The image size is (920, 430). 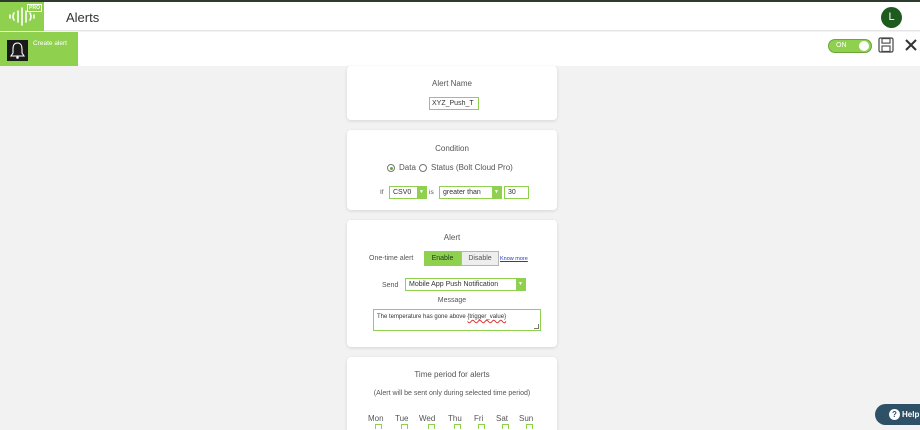 I want to click on alert-name-card: Alert Name, so click(x=452, y=93).